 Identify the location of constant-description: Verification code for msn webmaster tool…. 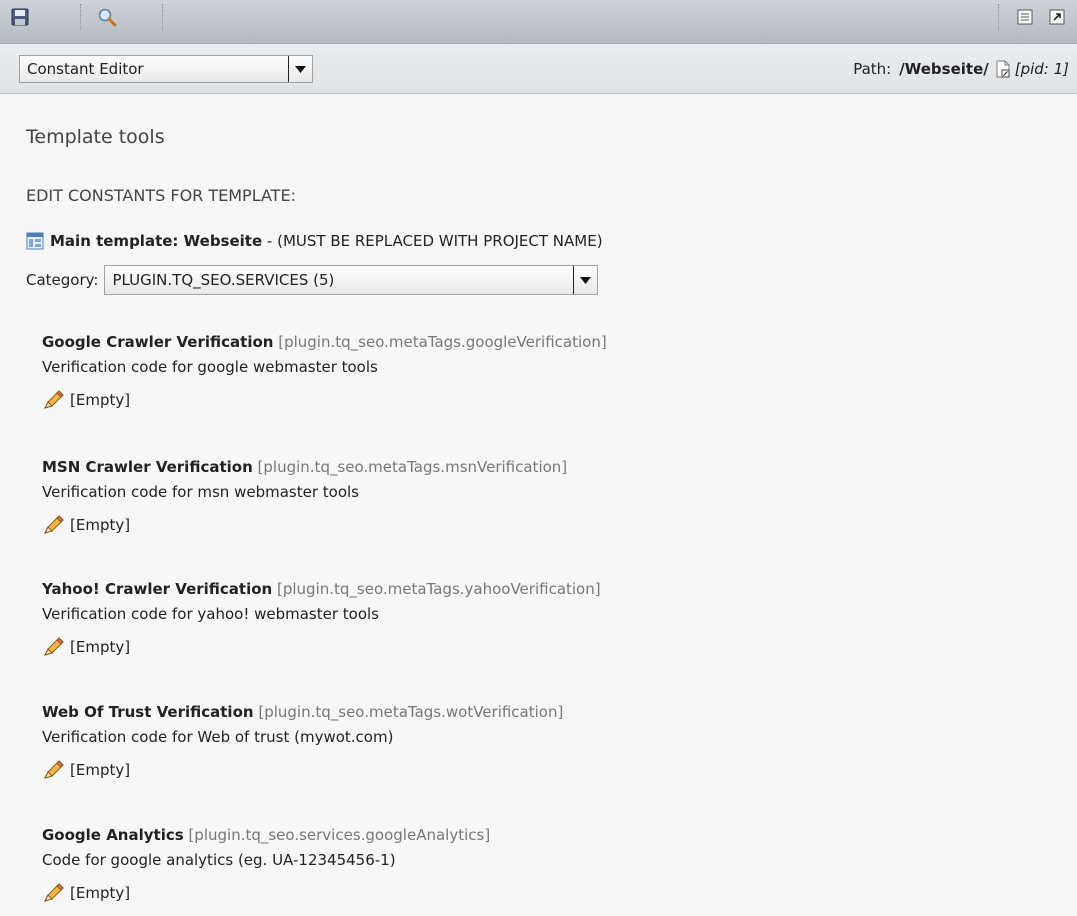
(200, 492).